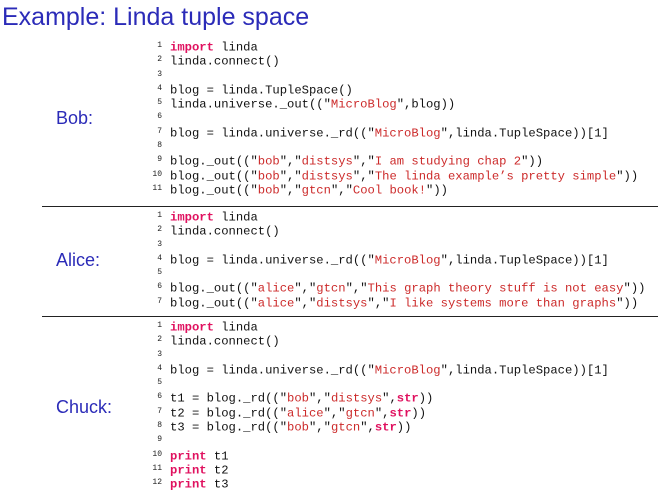 The width and height of the screenshot is (660, 503). I want to click on code-string: I am studying chap 2, so click(448, 161).